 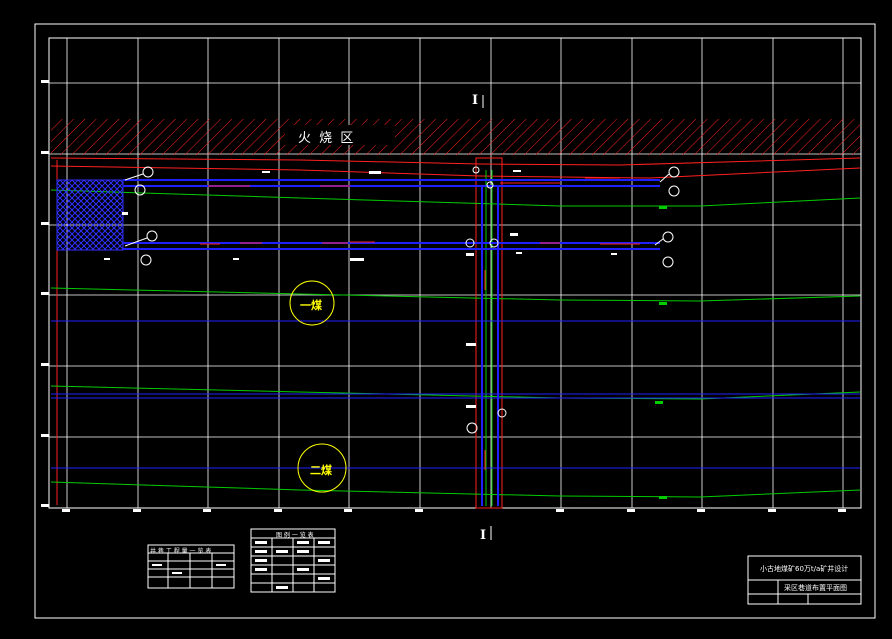 What do you see at coordinates (181, 551) in the screenshot?
I see `quantity-table-title: 井 巷 工 程 量 一 览 表` at bounding box center [181, 551].